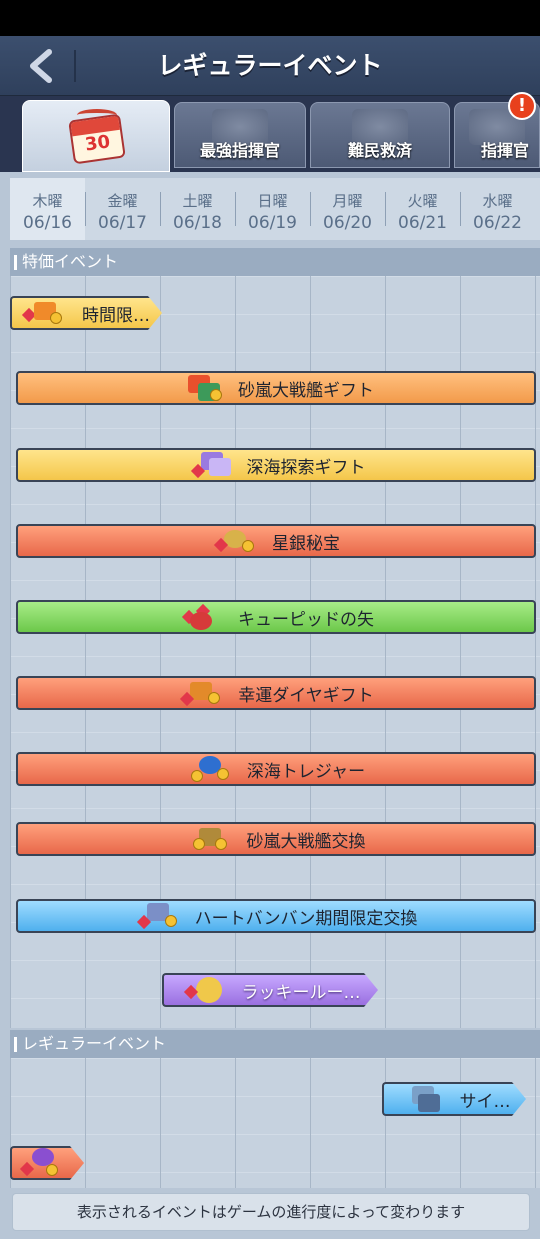  Describe the element at coordinates (306, 695) in the screenshot. I see `event-label: 幸運ダイヤギフト` at that location.